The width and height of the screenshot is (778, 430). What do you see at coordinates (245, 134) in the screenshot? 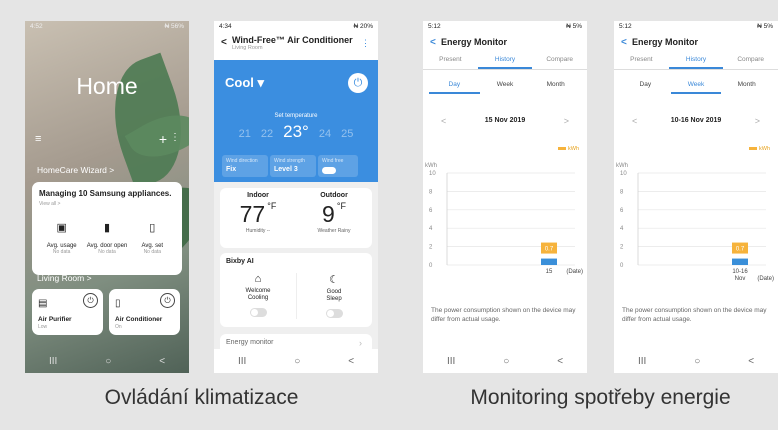
I see `temp-option: 21` at bounding box center [245, 134].